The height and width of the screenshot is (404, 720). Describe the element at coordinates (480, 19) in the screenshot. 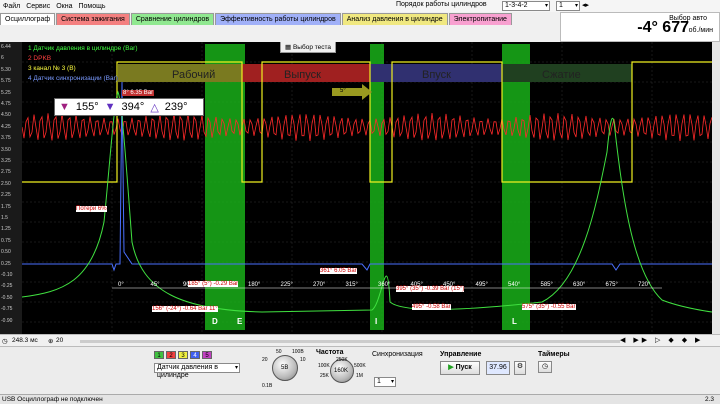

I see `tab-power: Электропитание` at that location.